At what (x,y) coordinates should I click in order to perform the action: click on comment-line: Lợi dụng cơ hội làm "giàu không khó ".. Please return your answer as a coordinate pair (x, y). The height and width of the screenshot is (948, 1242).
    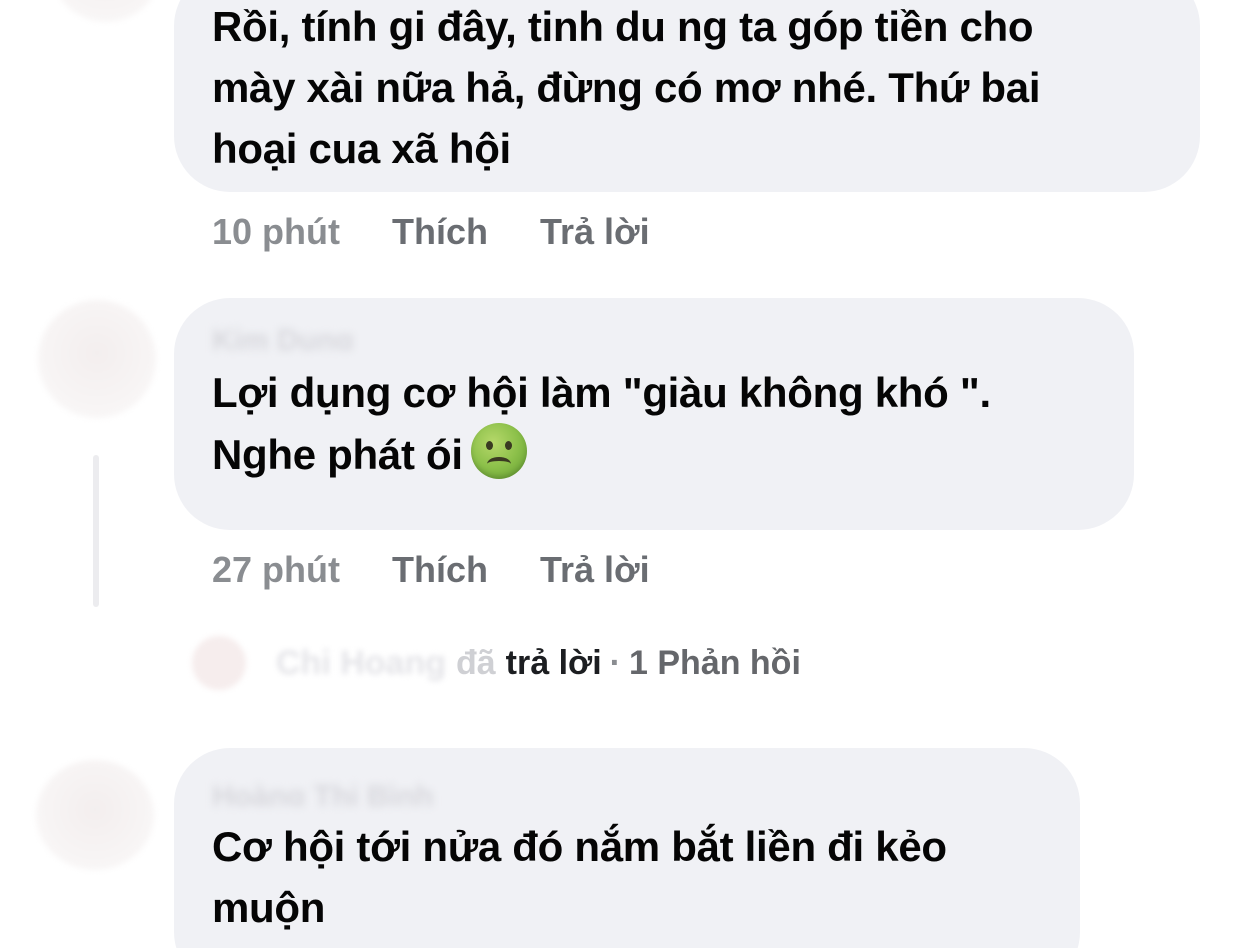
    Looking at the image, I should click on (601, 392).